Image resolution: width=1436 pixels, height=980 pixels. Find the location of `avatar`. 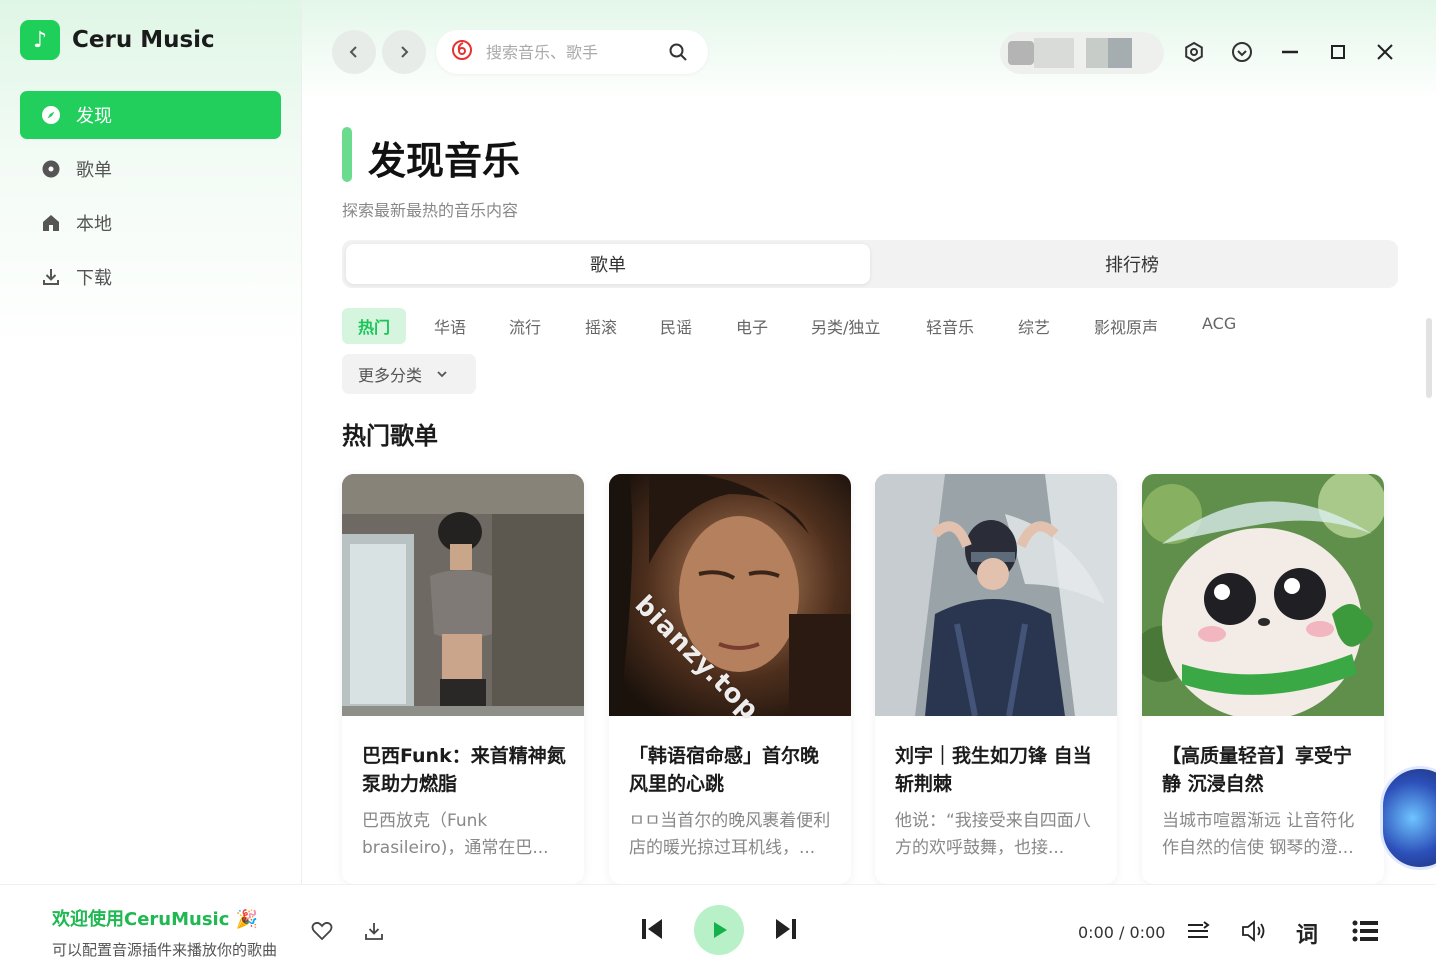

avatar is located at coordinates (1021, 53).